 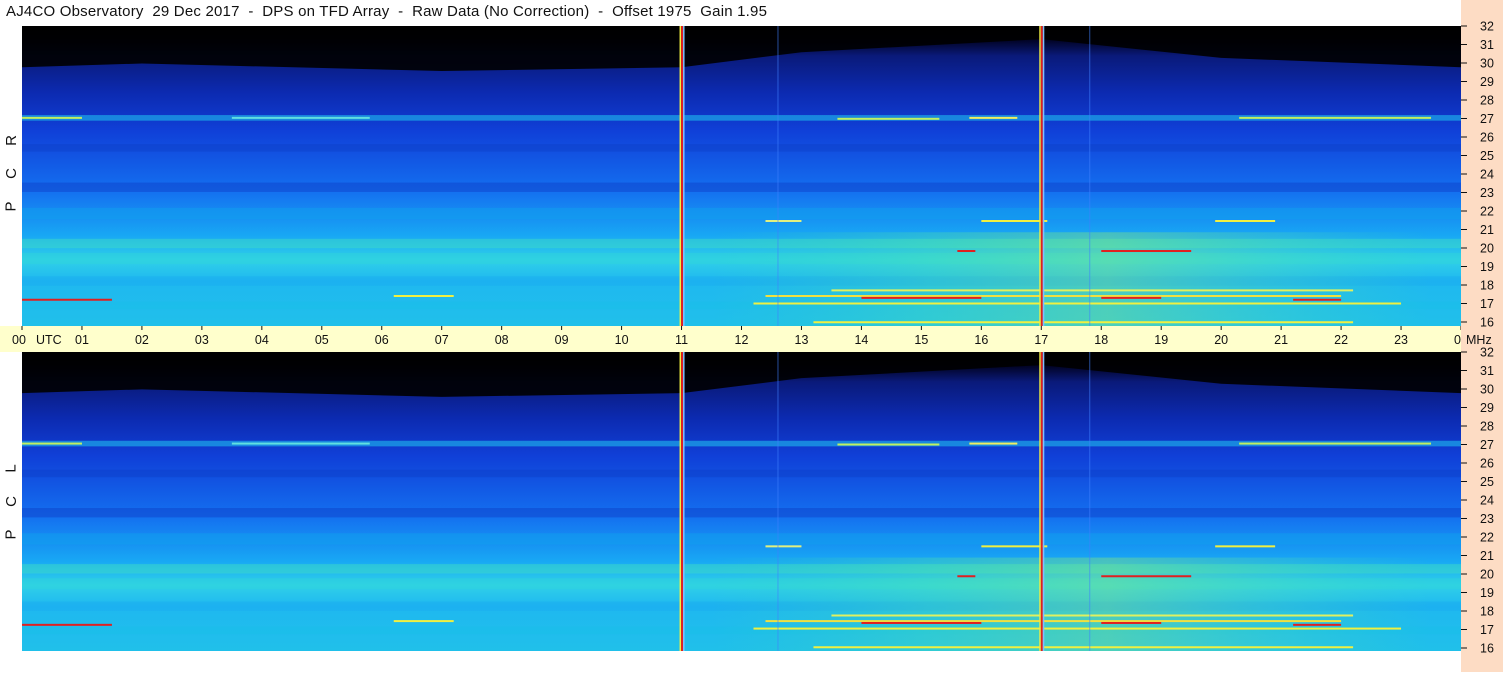 I want to click on mhz-unit-label: MHz, so click(x=1479, y=340).